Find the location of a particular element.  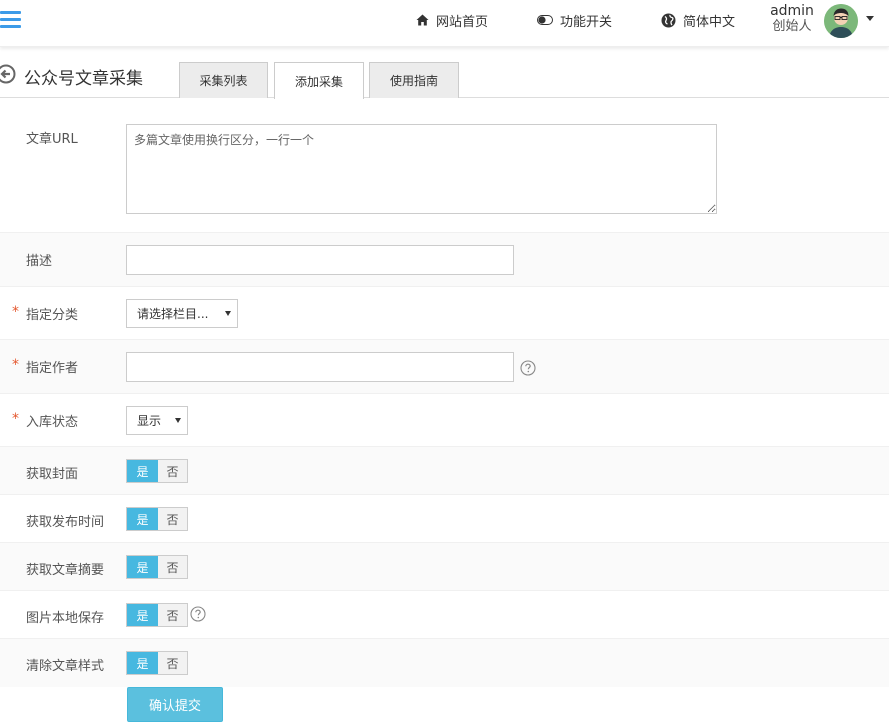

tab-label: 采集列表 is located at coordinates (223, 81).